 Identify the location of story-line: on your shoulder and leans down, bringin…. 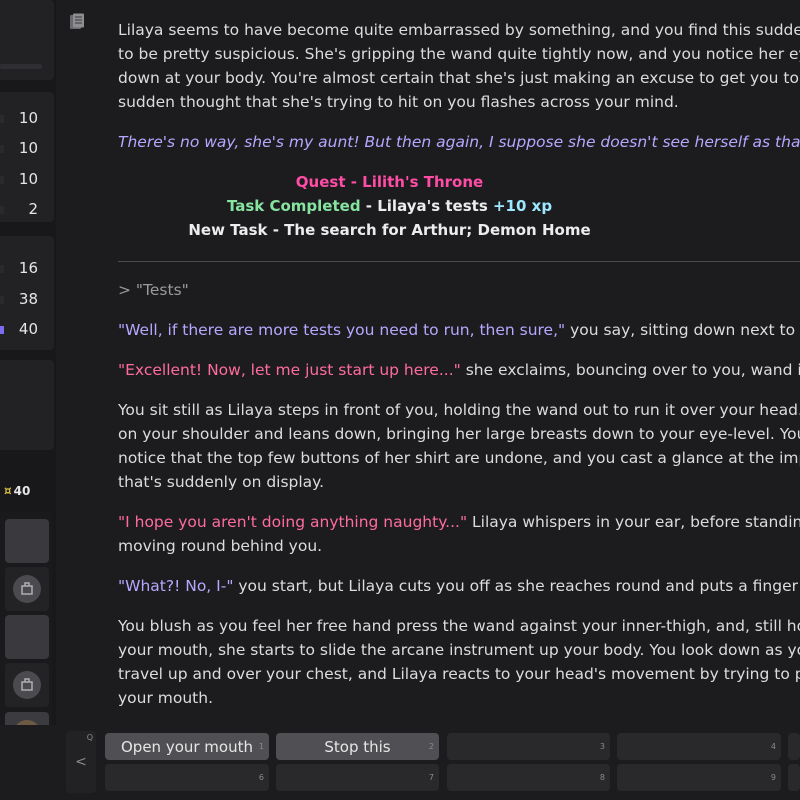
(459, 434).